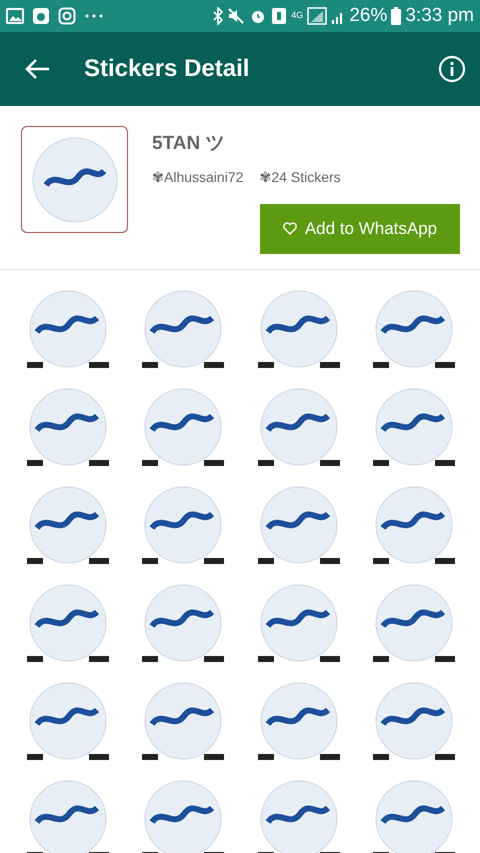 The width and height of the screenshot is (480, 853). What do you see at coordinates (37, 69) in the screenshot?
I see `back-icon` at bounding box center [37, 69].